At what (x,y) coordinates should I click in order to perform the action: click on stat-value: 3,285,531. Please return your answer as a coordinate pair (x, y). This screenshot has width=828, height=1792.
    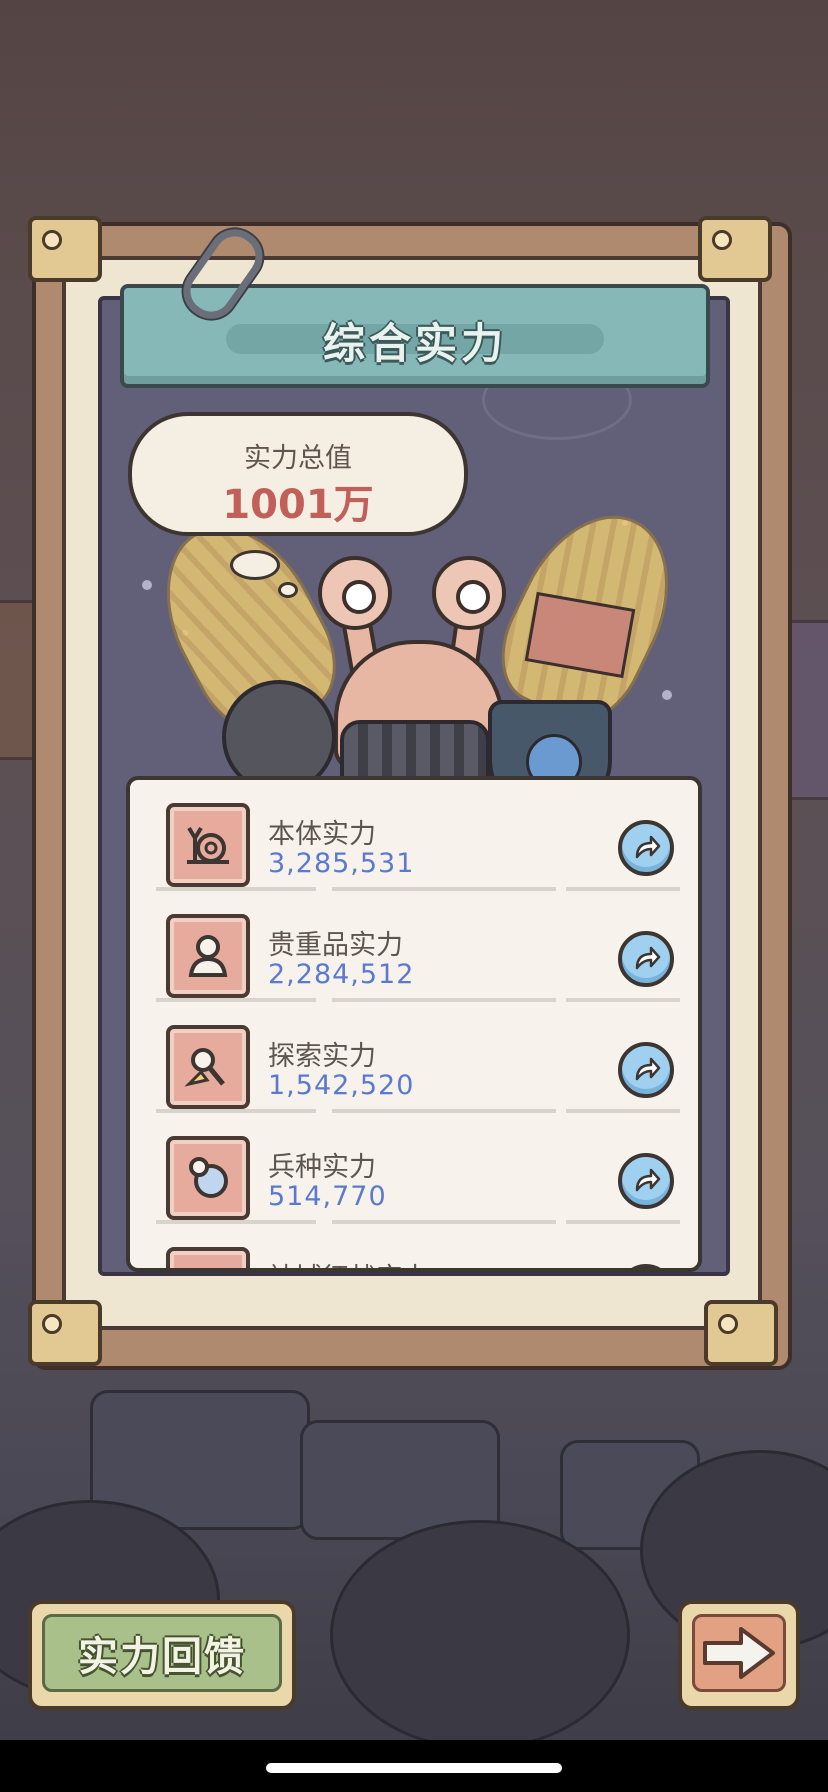
    Looking at the image, I should click on (341, 863).